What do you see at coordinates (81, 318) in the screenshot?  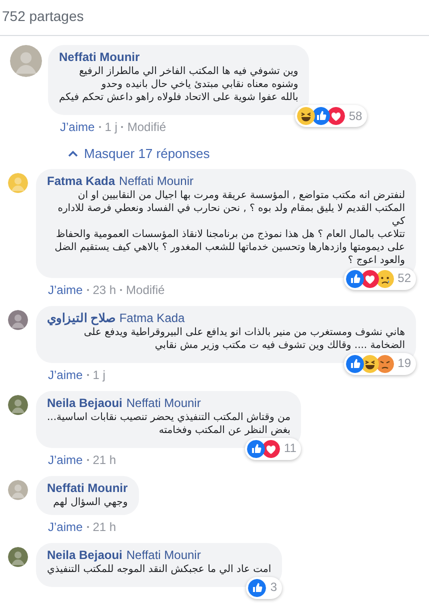 I see `author-link: صلاح التيزاوي` at bounding box center [81, 318].